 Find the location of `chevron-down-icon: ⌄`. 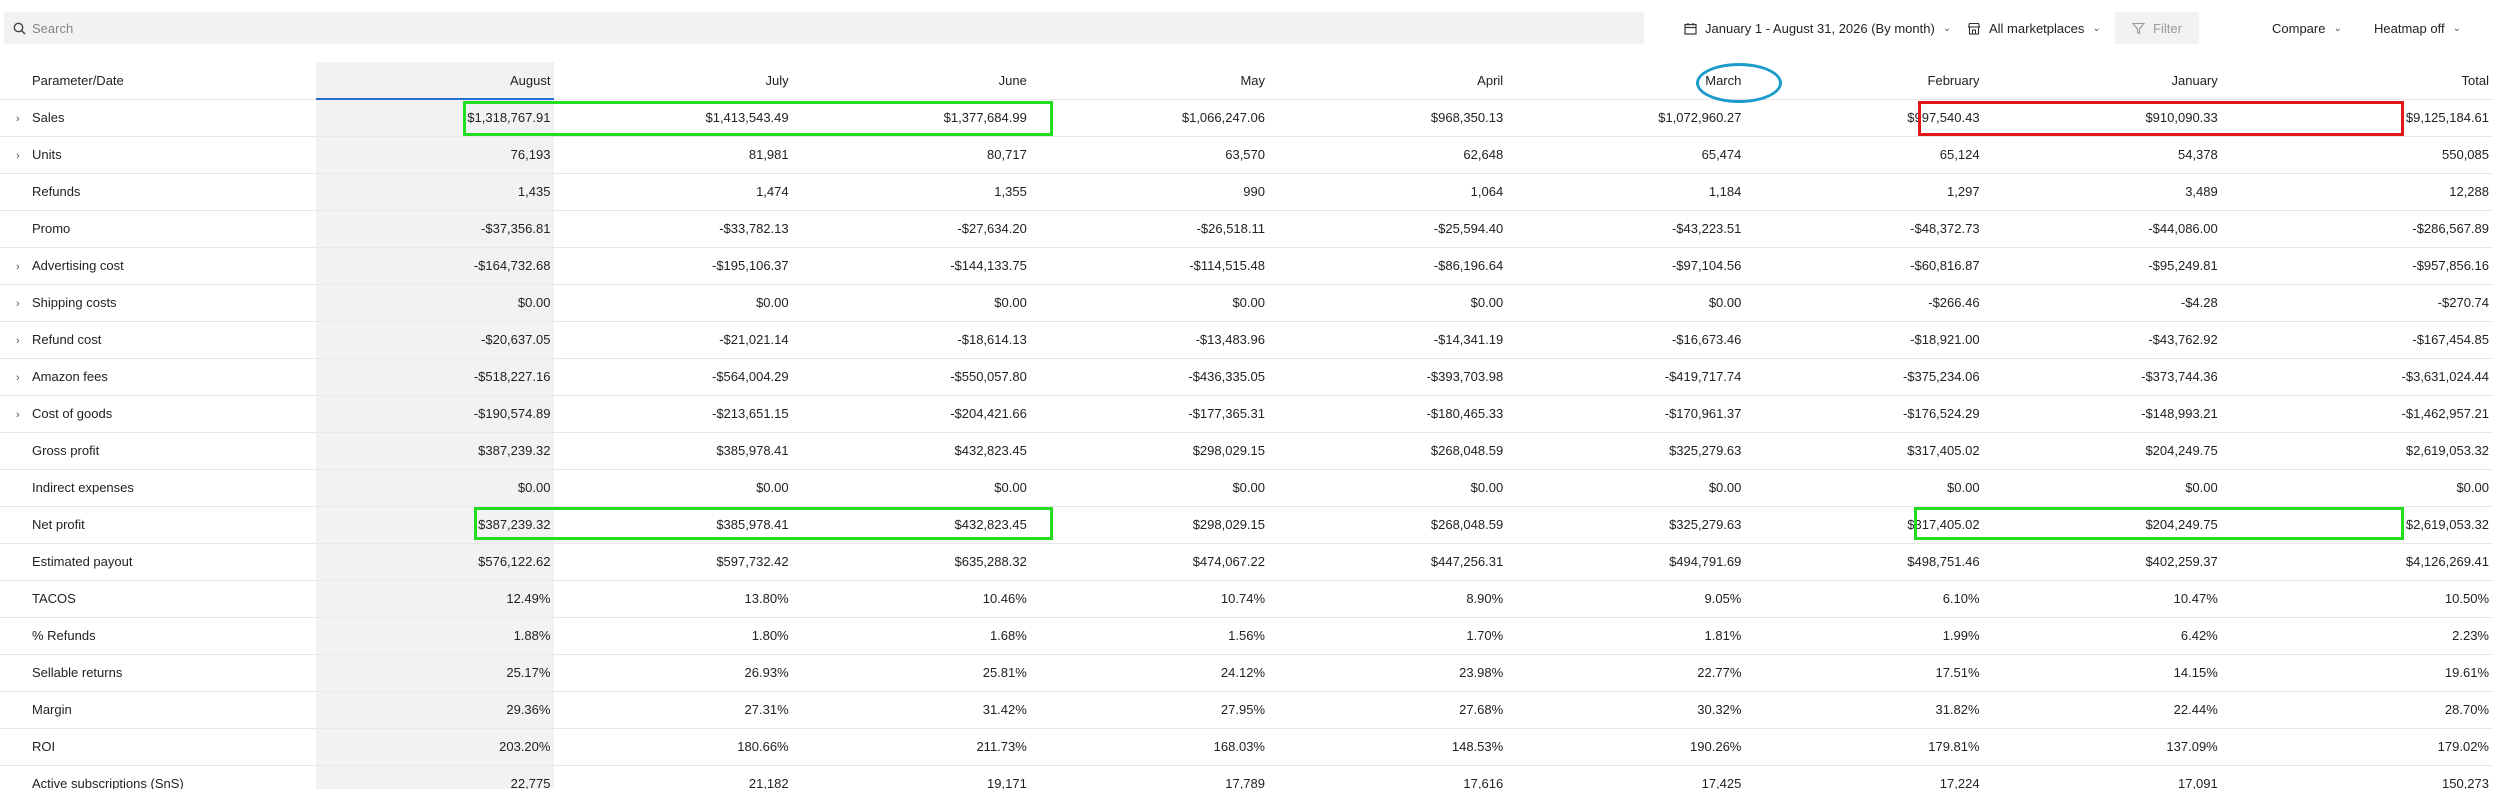

chevron-down-icon: ⌄ is located at coordinates (1947, 28).